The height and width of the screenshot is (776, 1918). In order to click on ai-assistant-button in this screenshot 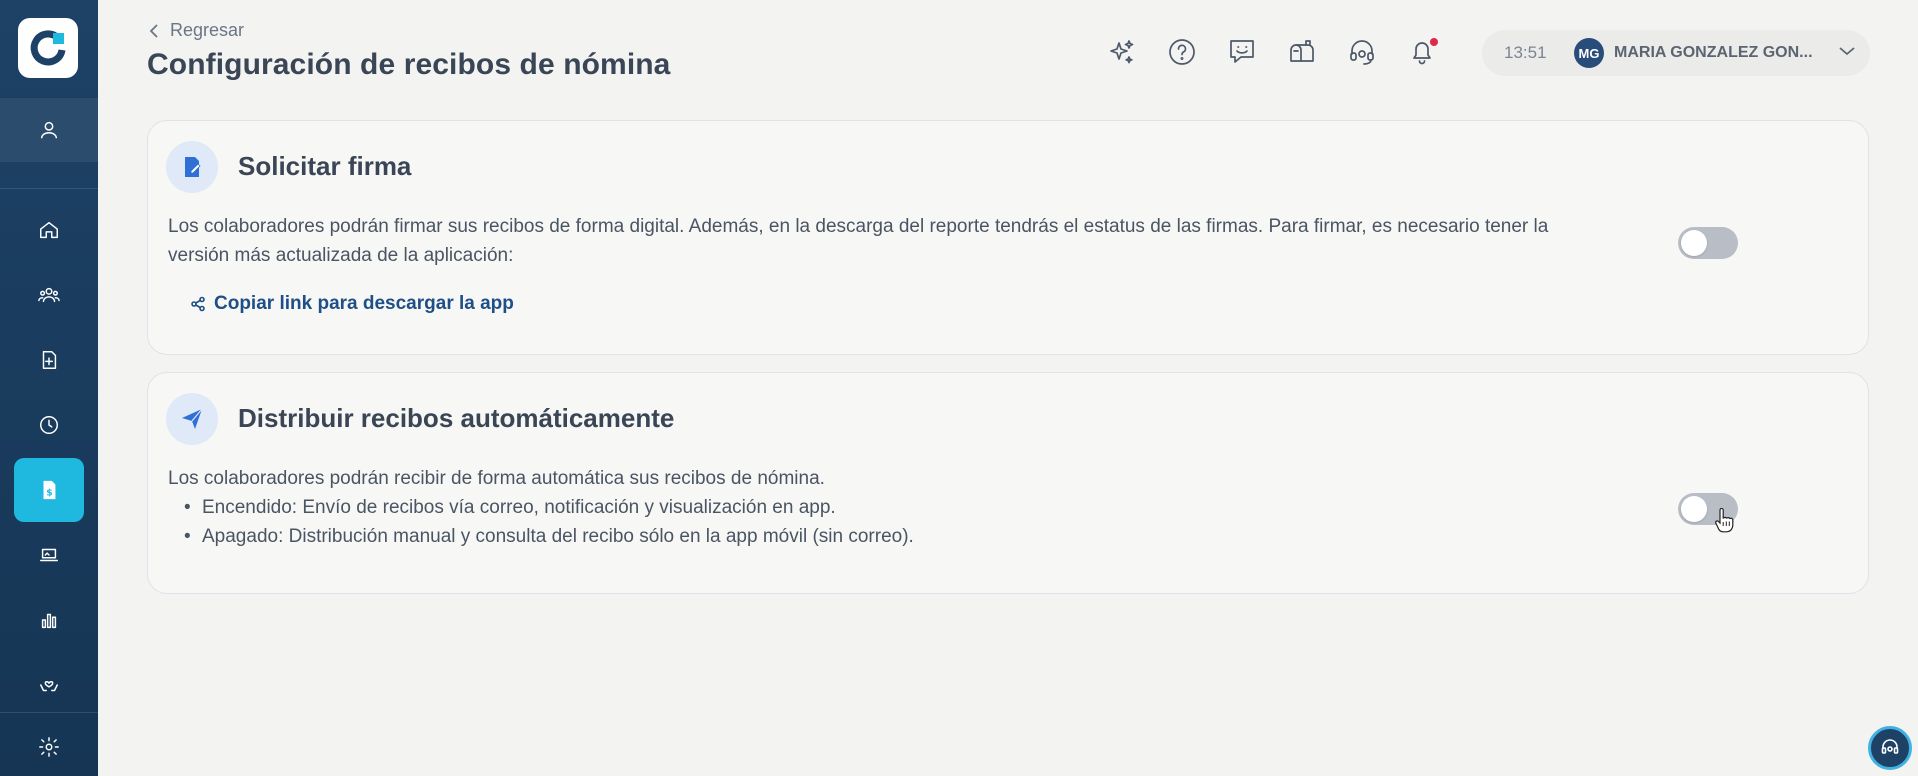, I will do `click(1122, 52)`.